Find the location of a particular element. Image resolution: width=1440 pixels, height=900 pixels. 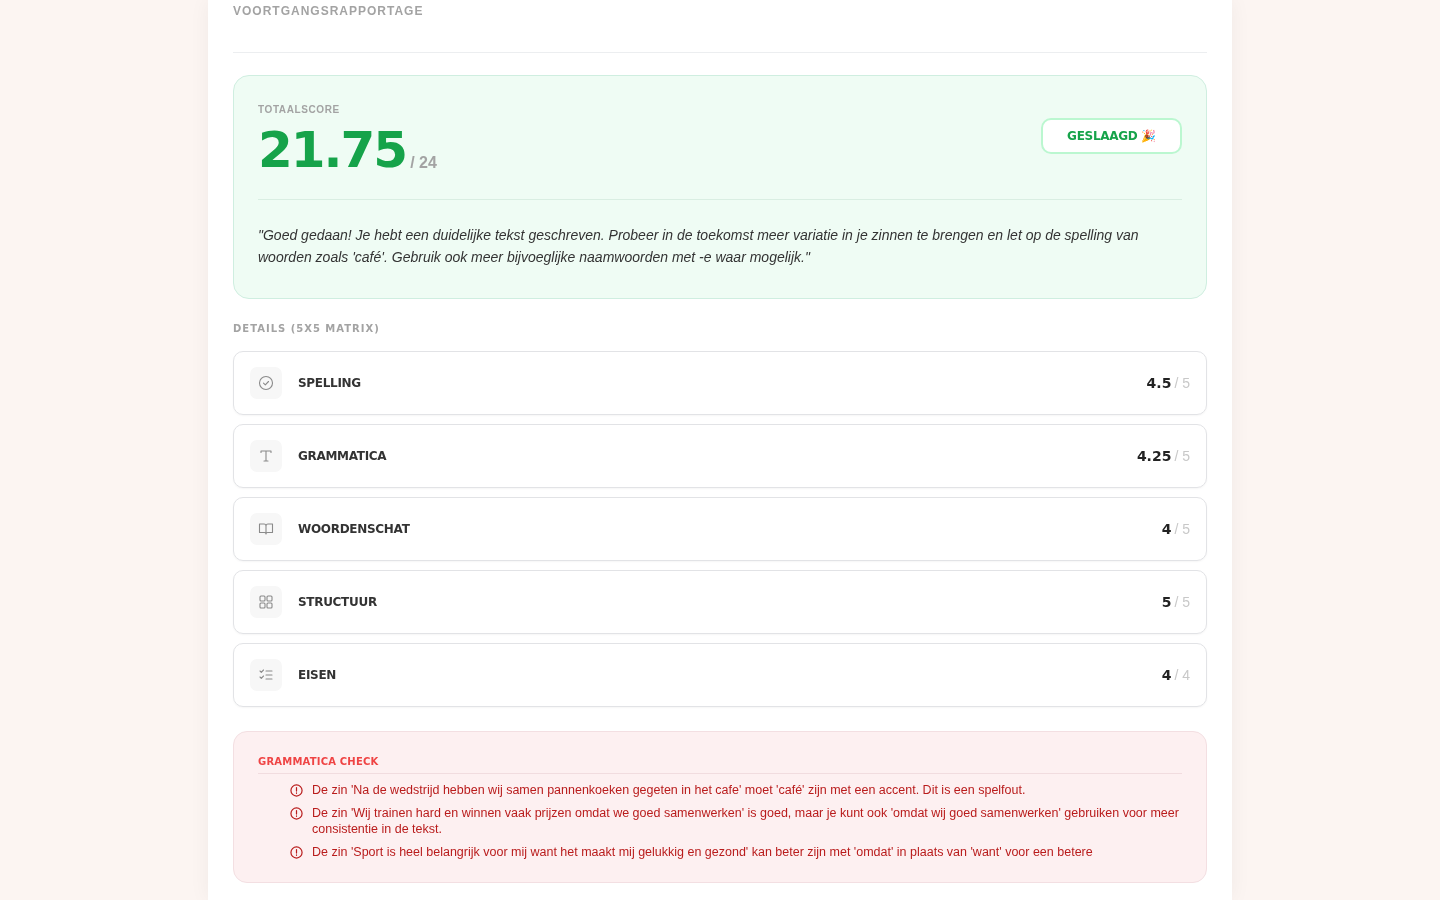

max-score: / 24 is located at coordinates (423, 163).